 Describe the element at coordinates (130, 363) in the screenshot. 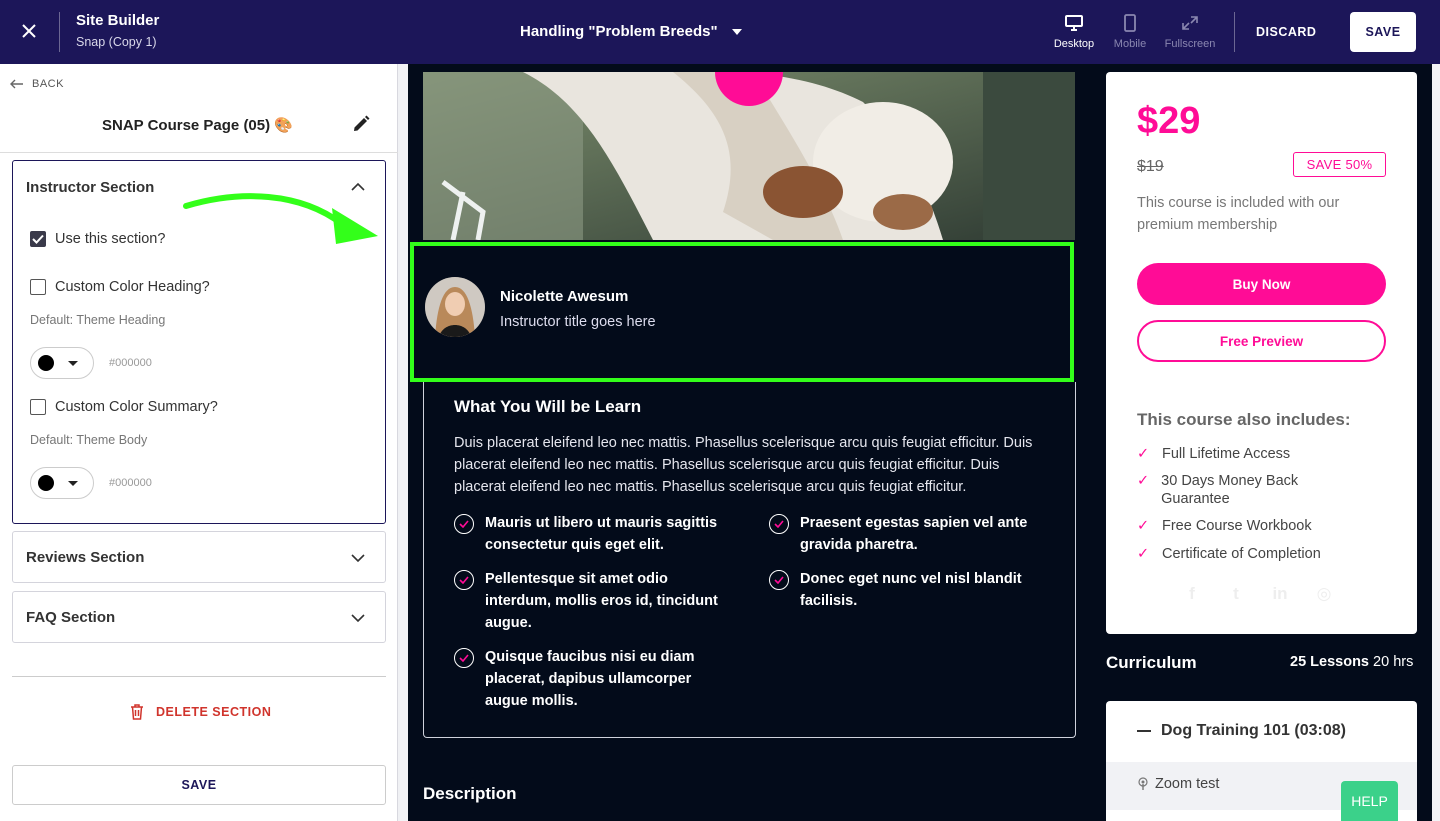

I see `heading-hex-value: #000000` at that location.